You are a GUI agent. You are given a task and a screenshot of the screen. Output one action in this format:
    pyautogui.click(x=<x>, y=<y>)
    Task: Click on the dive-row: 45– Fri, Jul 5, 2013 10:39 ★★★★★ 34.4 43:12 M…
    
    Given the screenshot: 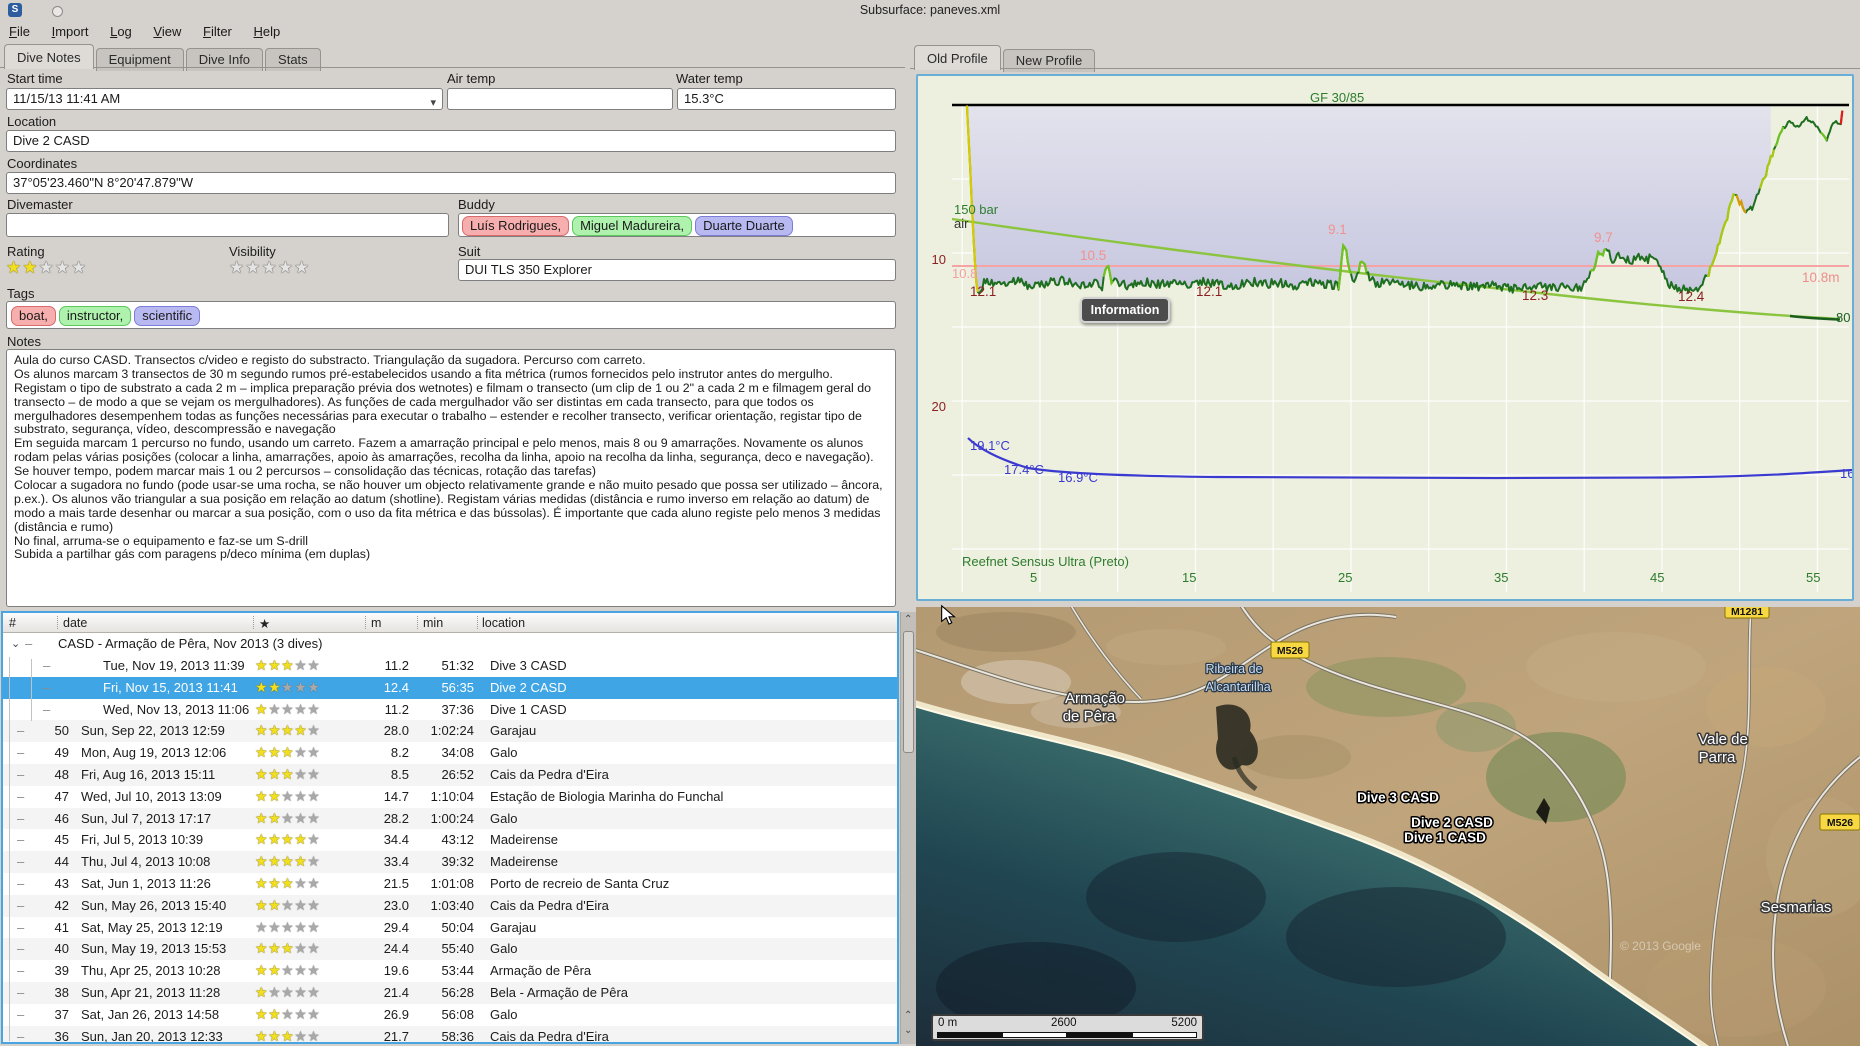 What is the action you would take?
    pyautogui.click(x=450, y=840)
    